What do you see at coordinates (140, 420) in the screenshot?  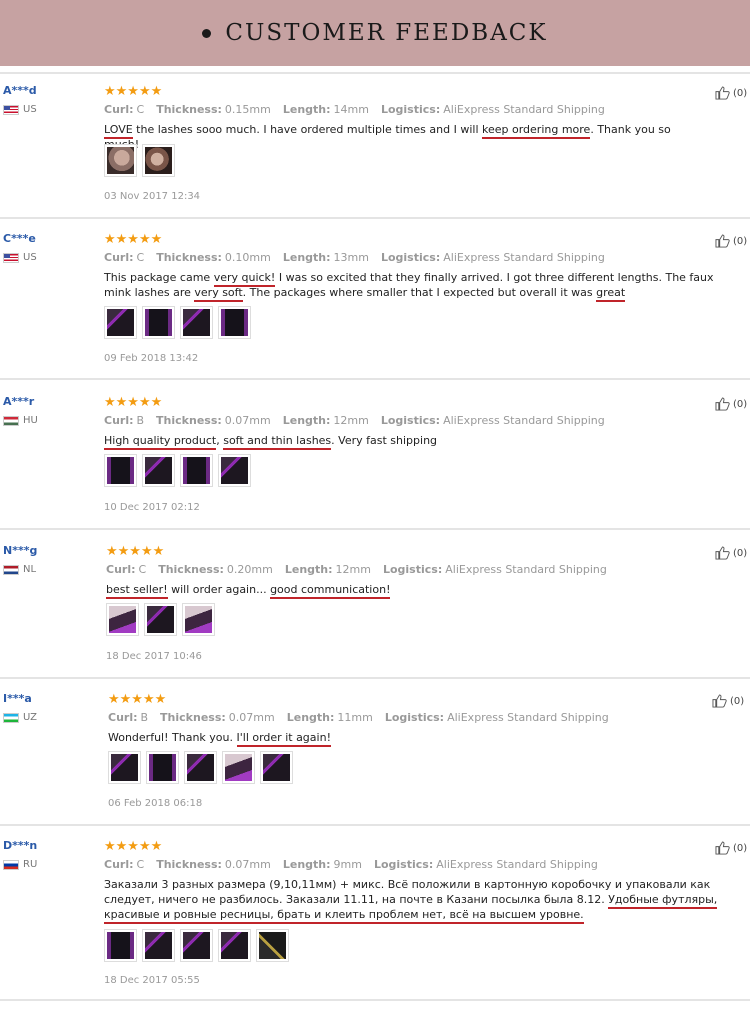 I see `curl-value: B` at bounding box center [140, 420].